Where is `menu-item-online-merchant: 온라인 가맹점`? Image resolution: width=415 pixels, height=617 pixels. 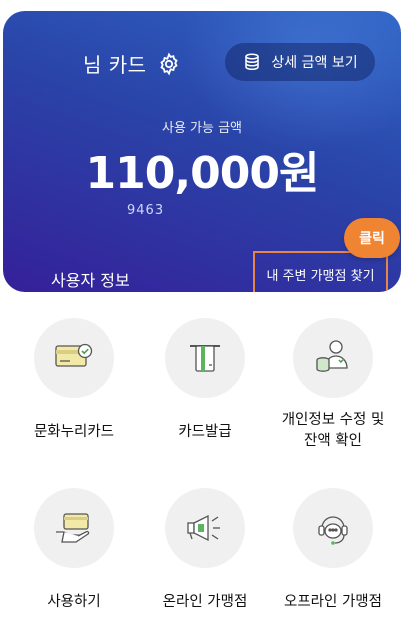 menu-item-online-merchant: 온라인 가맹점 is located at coordinates (205, 550).